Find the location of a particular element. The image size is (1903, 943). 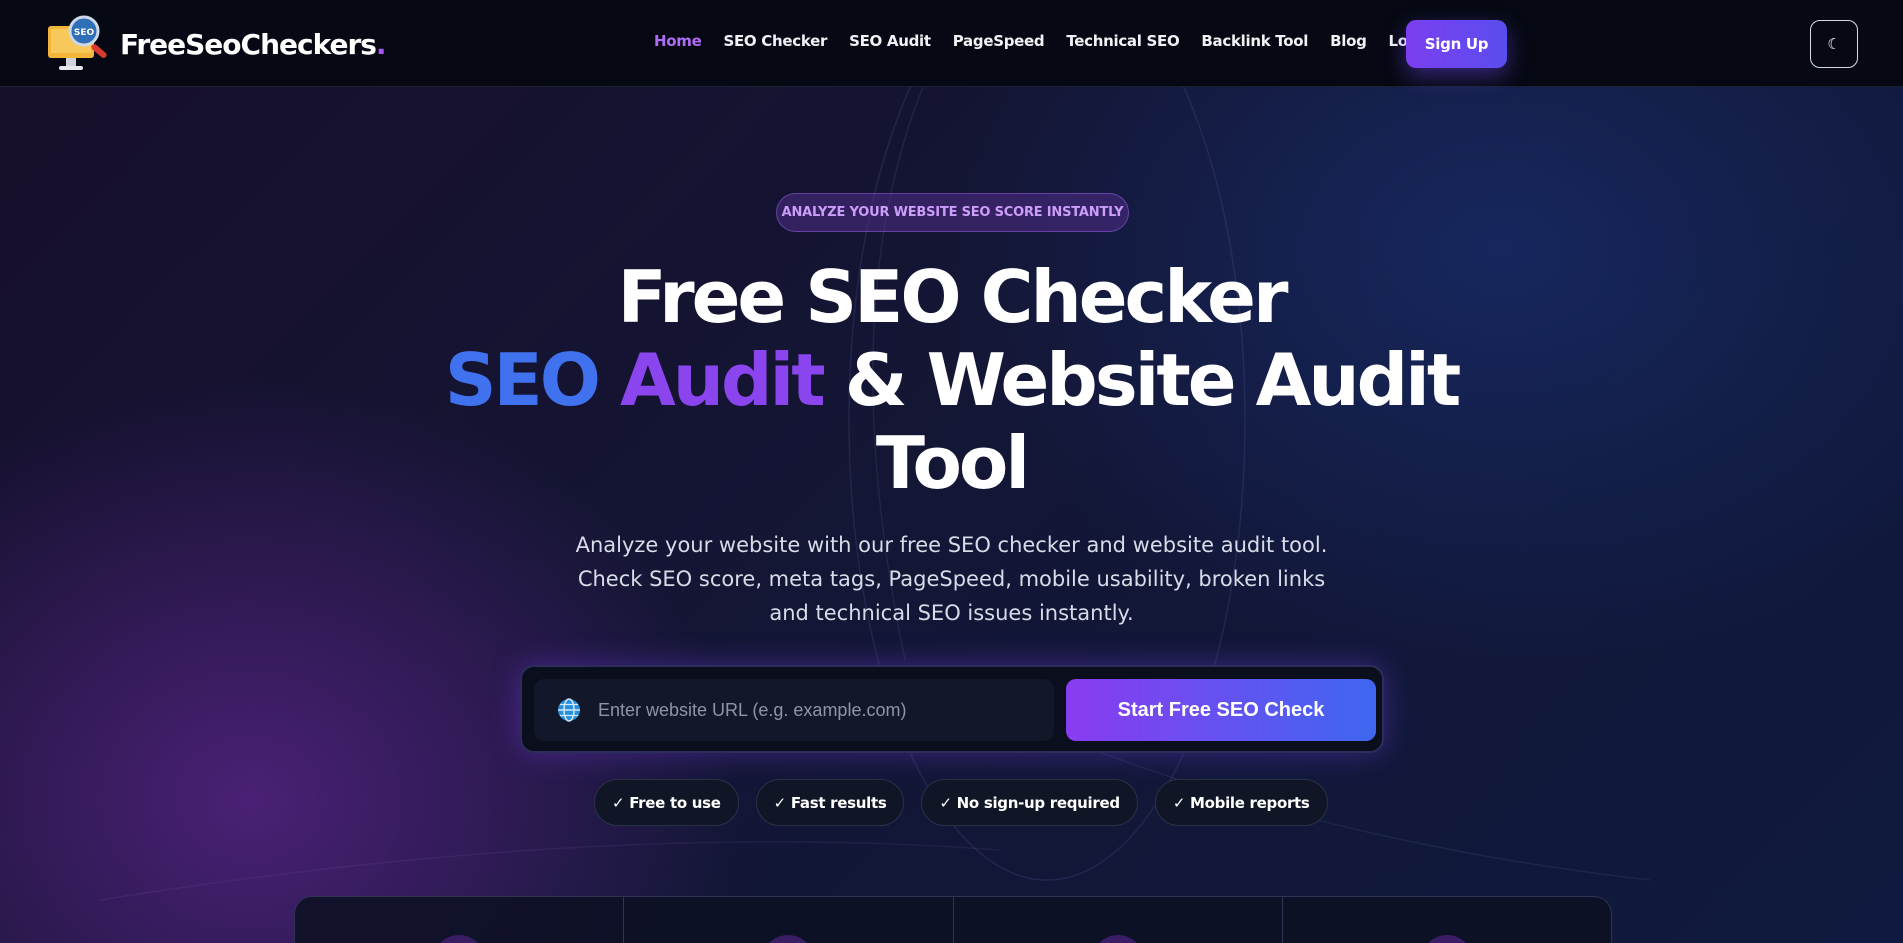

hero-title-line-2: SEO Audit & Website Audit is located at coordinates (951, 380).